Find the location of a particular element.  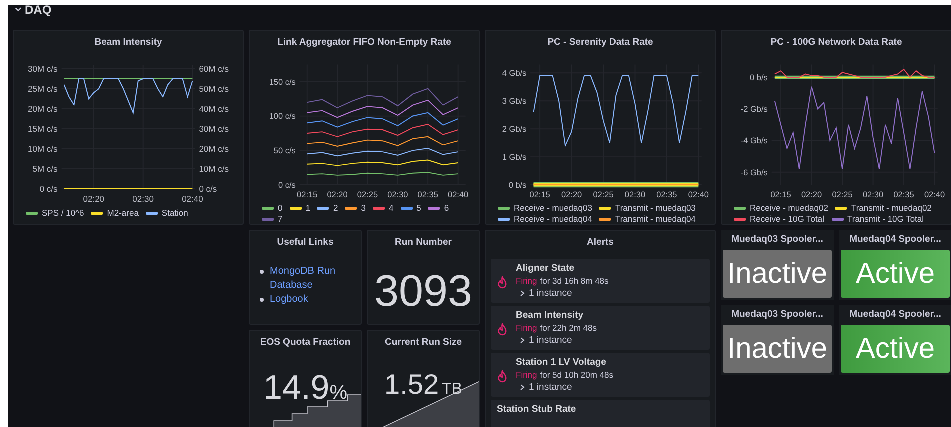

axis-tick-label: 25M c/s is located at coordinates (43, 89).